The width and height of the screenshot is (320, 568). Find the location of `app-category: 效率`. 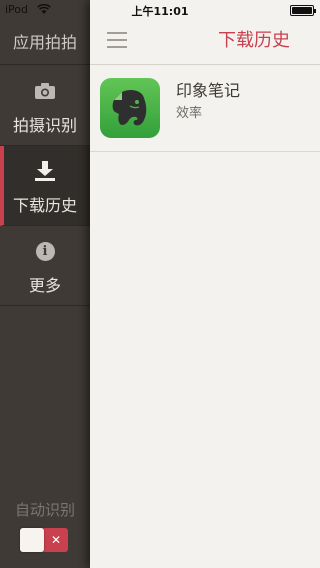

app-category: 效率 is located at coordinates (189, 113).